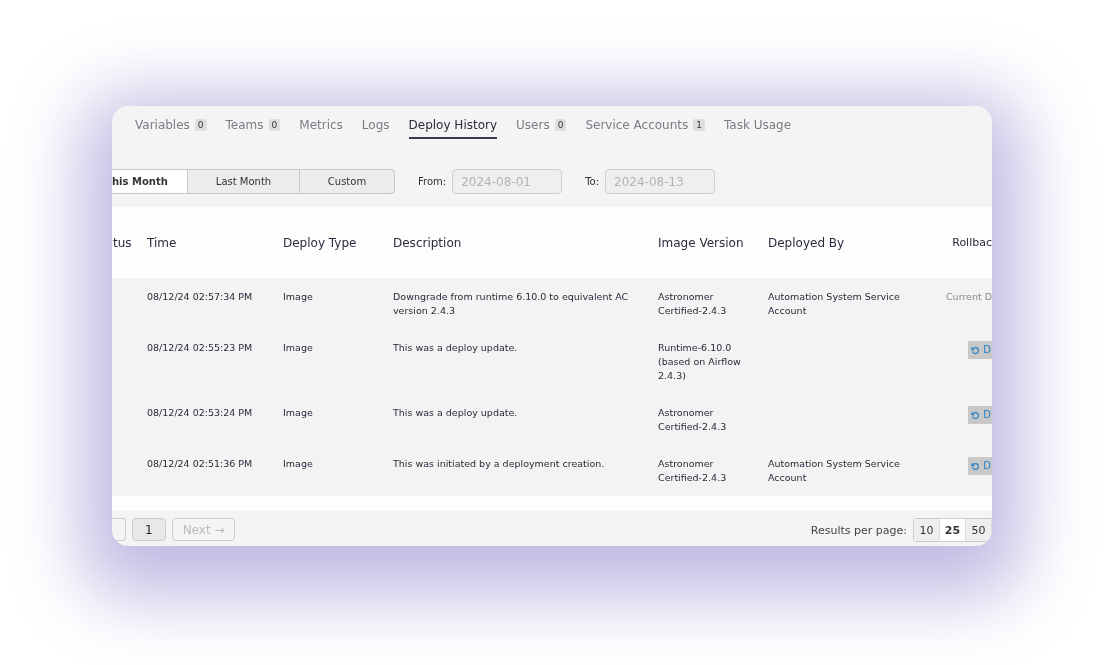 The image size is (1104, 665). Describe the element at coordinates (432, 181) in the screenshot. I see `field-label: From:` at that location.